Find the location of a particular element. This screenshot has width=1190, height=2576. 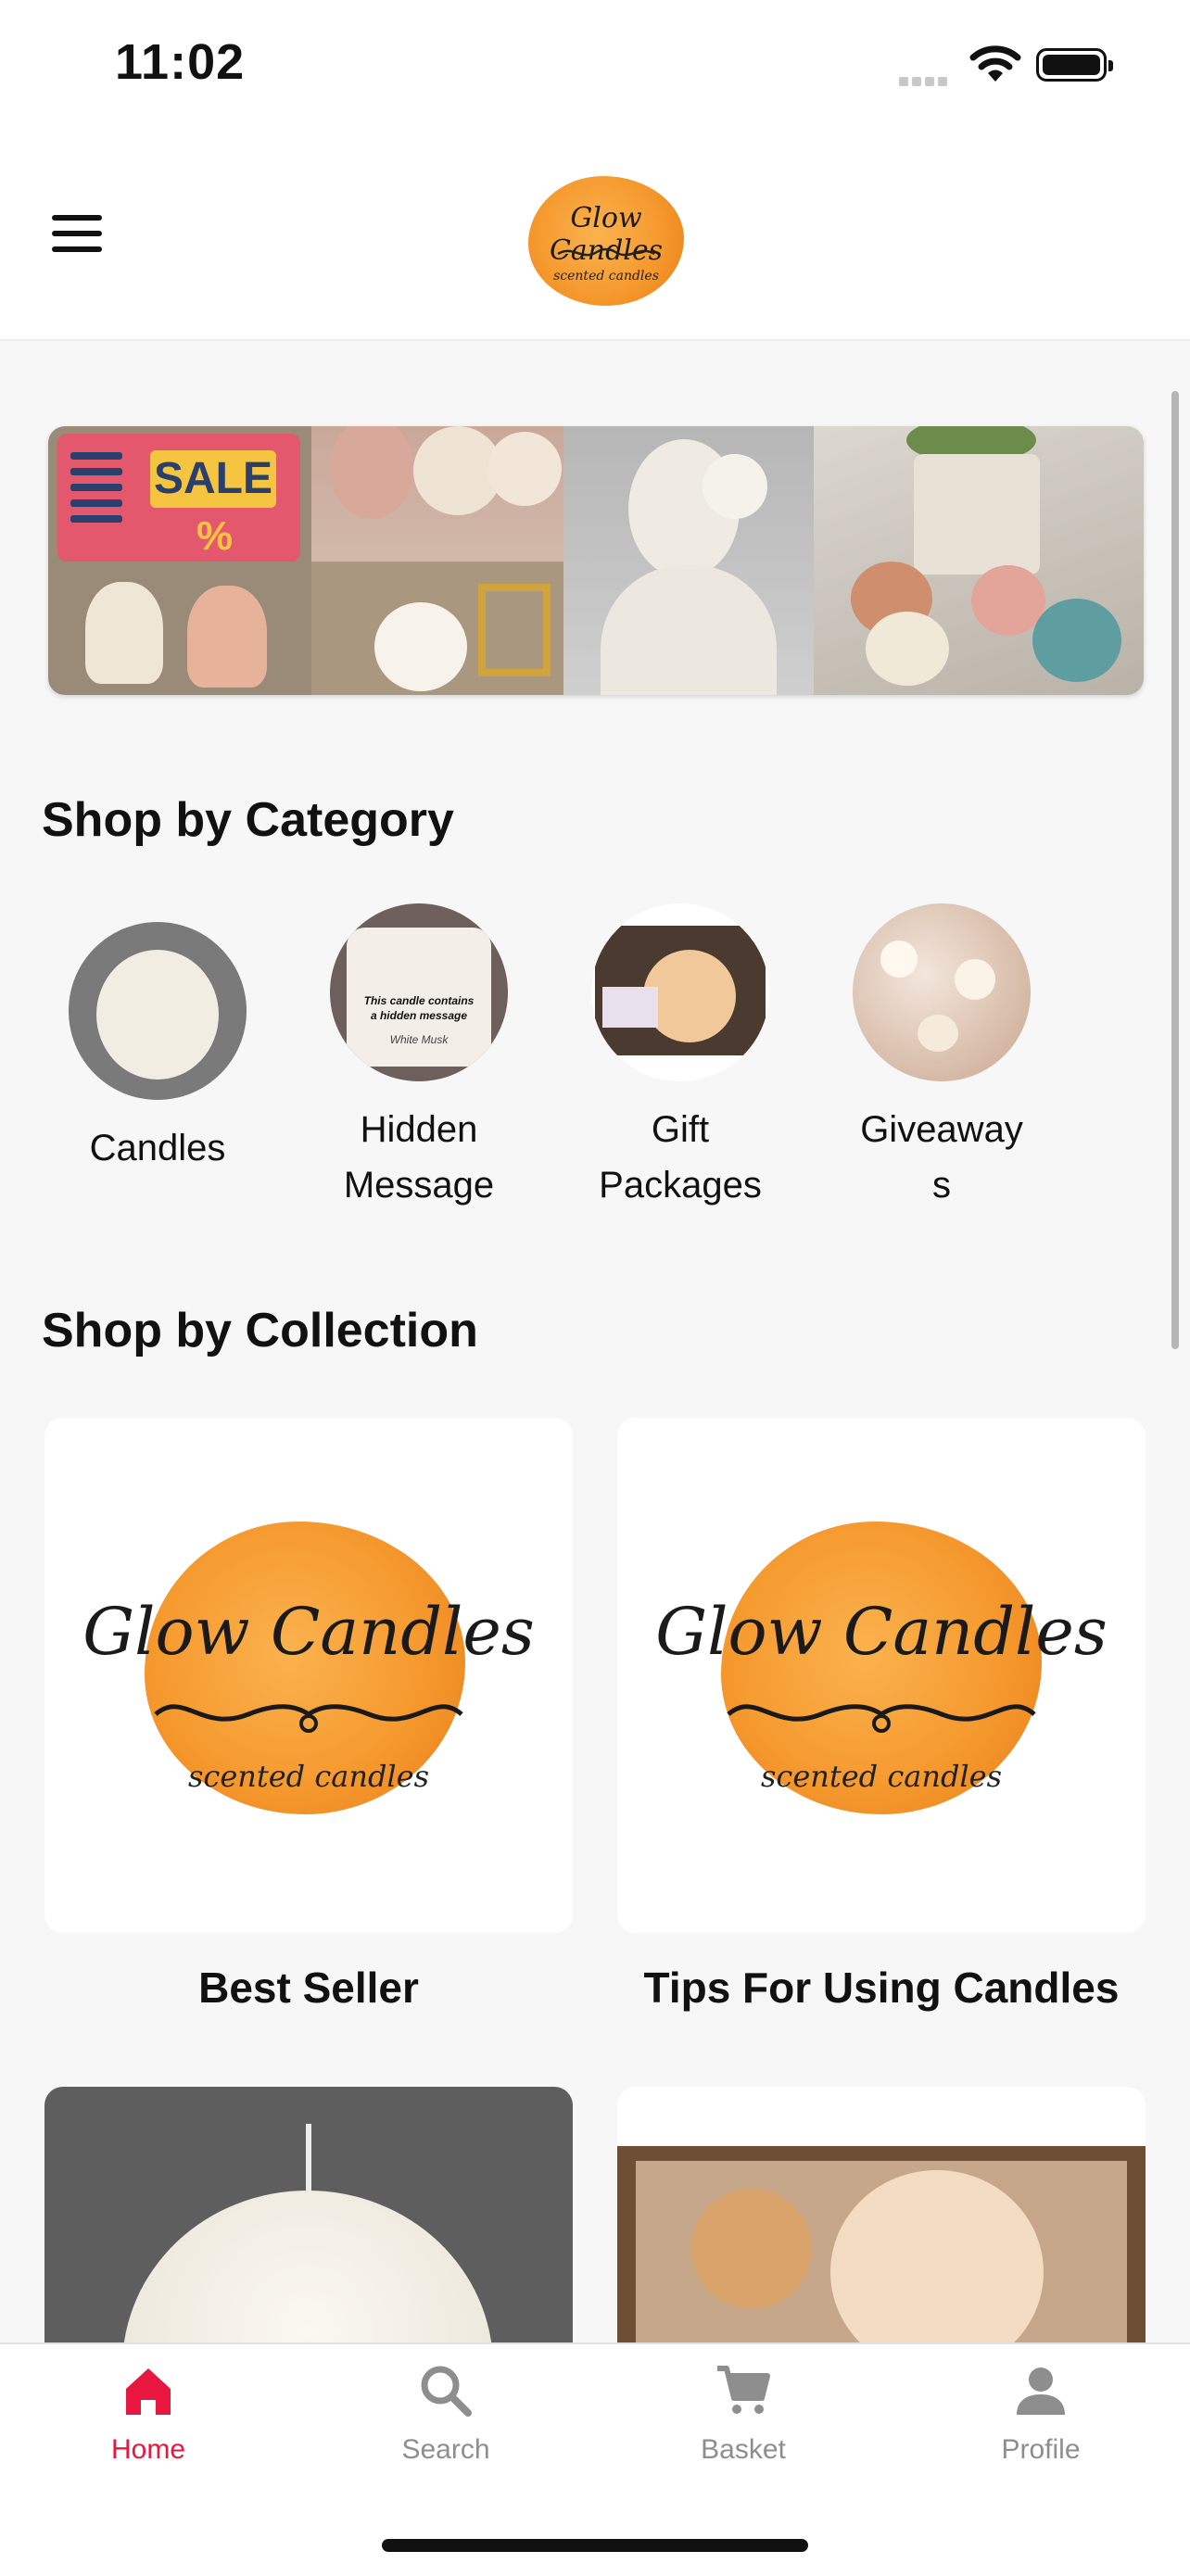

app-header: Glow Candles scented candles is located at coordinates (595, 240).